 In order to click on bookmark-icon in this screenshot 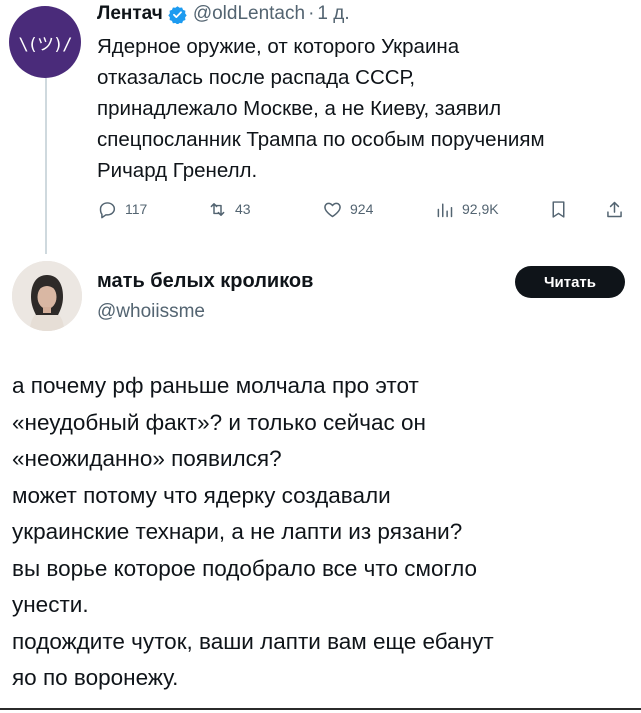, I will do `click(558, 209)`.